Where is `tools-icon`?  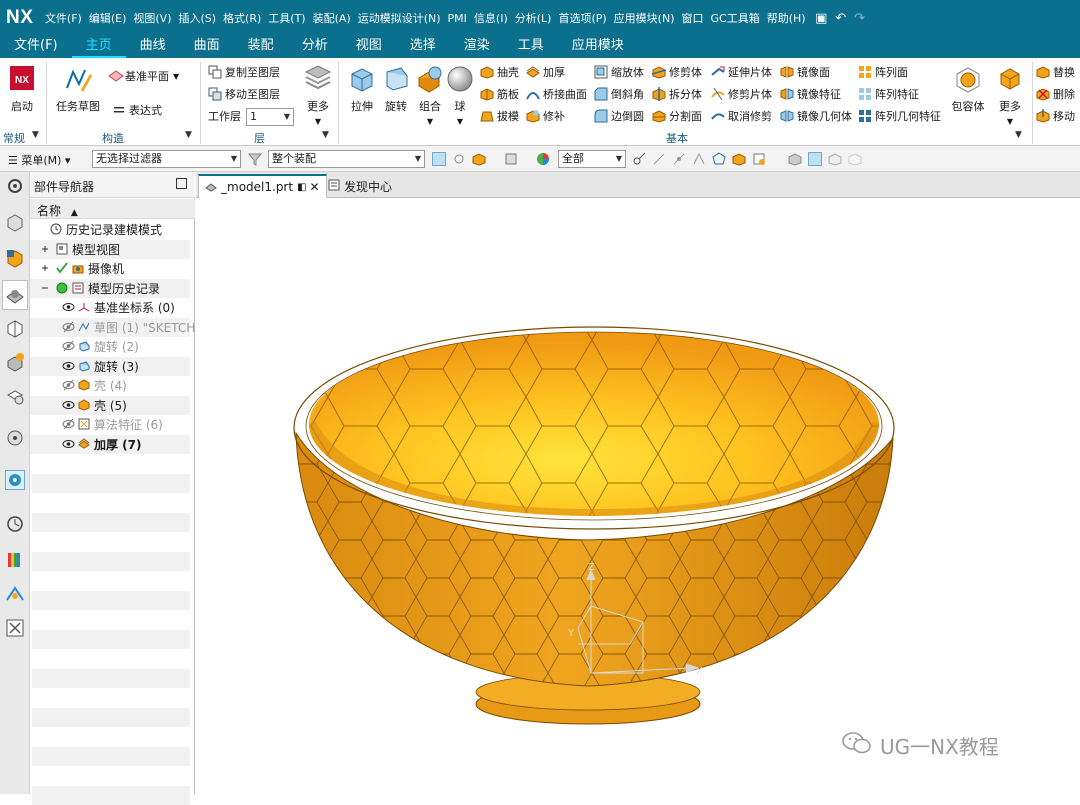 tools-icon is located at coordinates (15, 628).